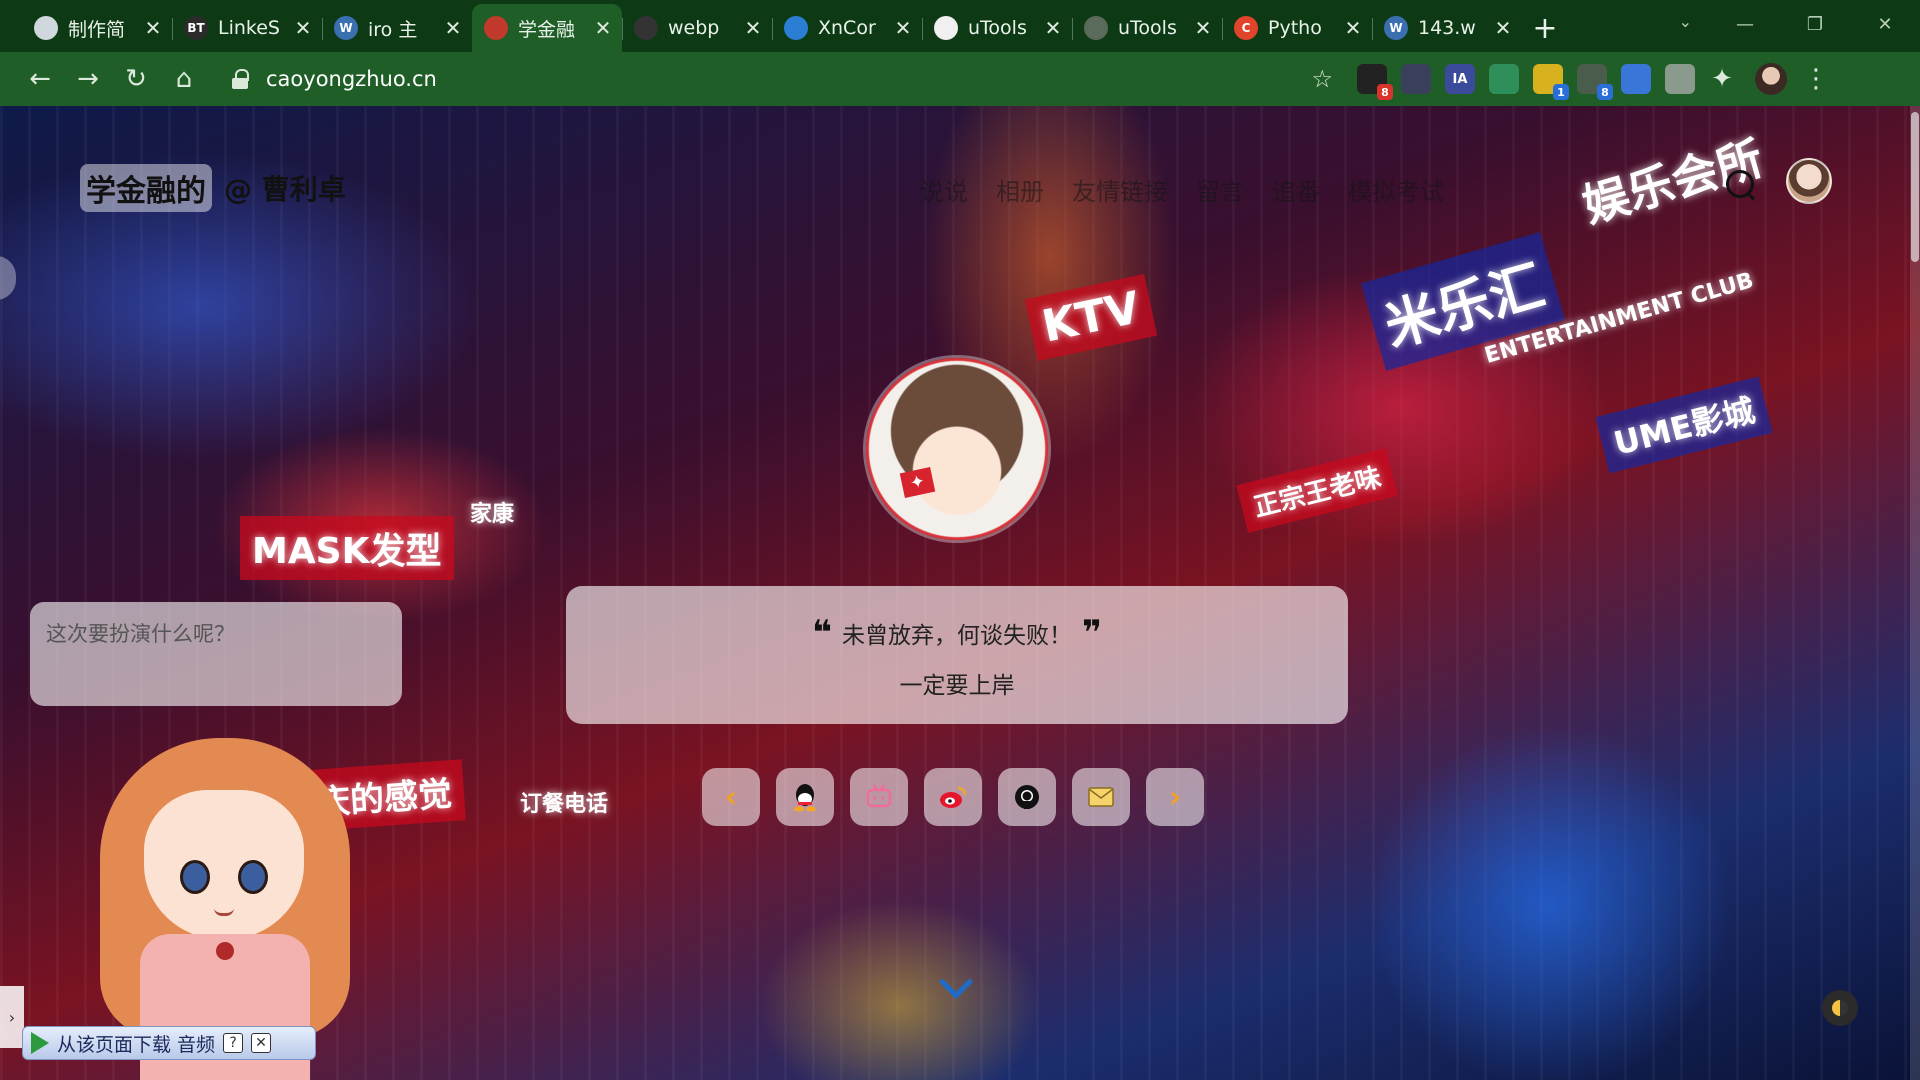  What do you see at coordinates (1220, 189) in the screenshot?
I see `nav-item-guestbook: 留言` at bounding box center [1220, 189].